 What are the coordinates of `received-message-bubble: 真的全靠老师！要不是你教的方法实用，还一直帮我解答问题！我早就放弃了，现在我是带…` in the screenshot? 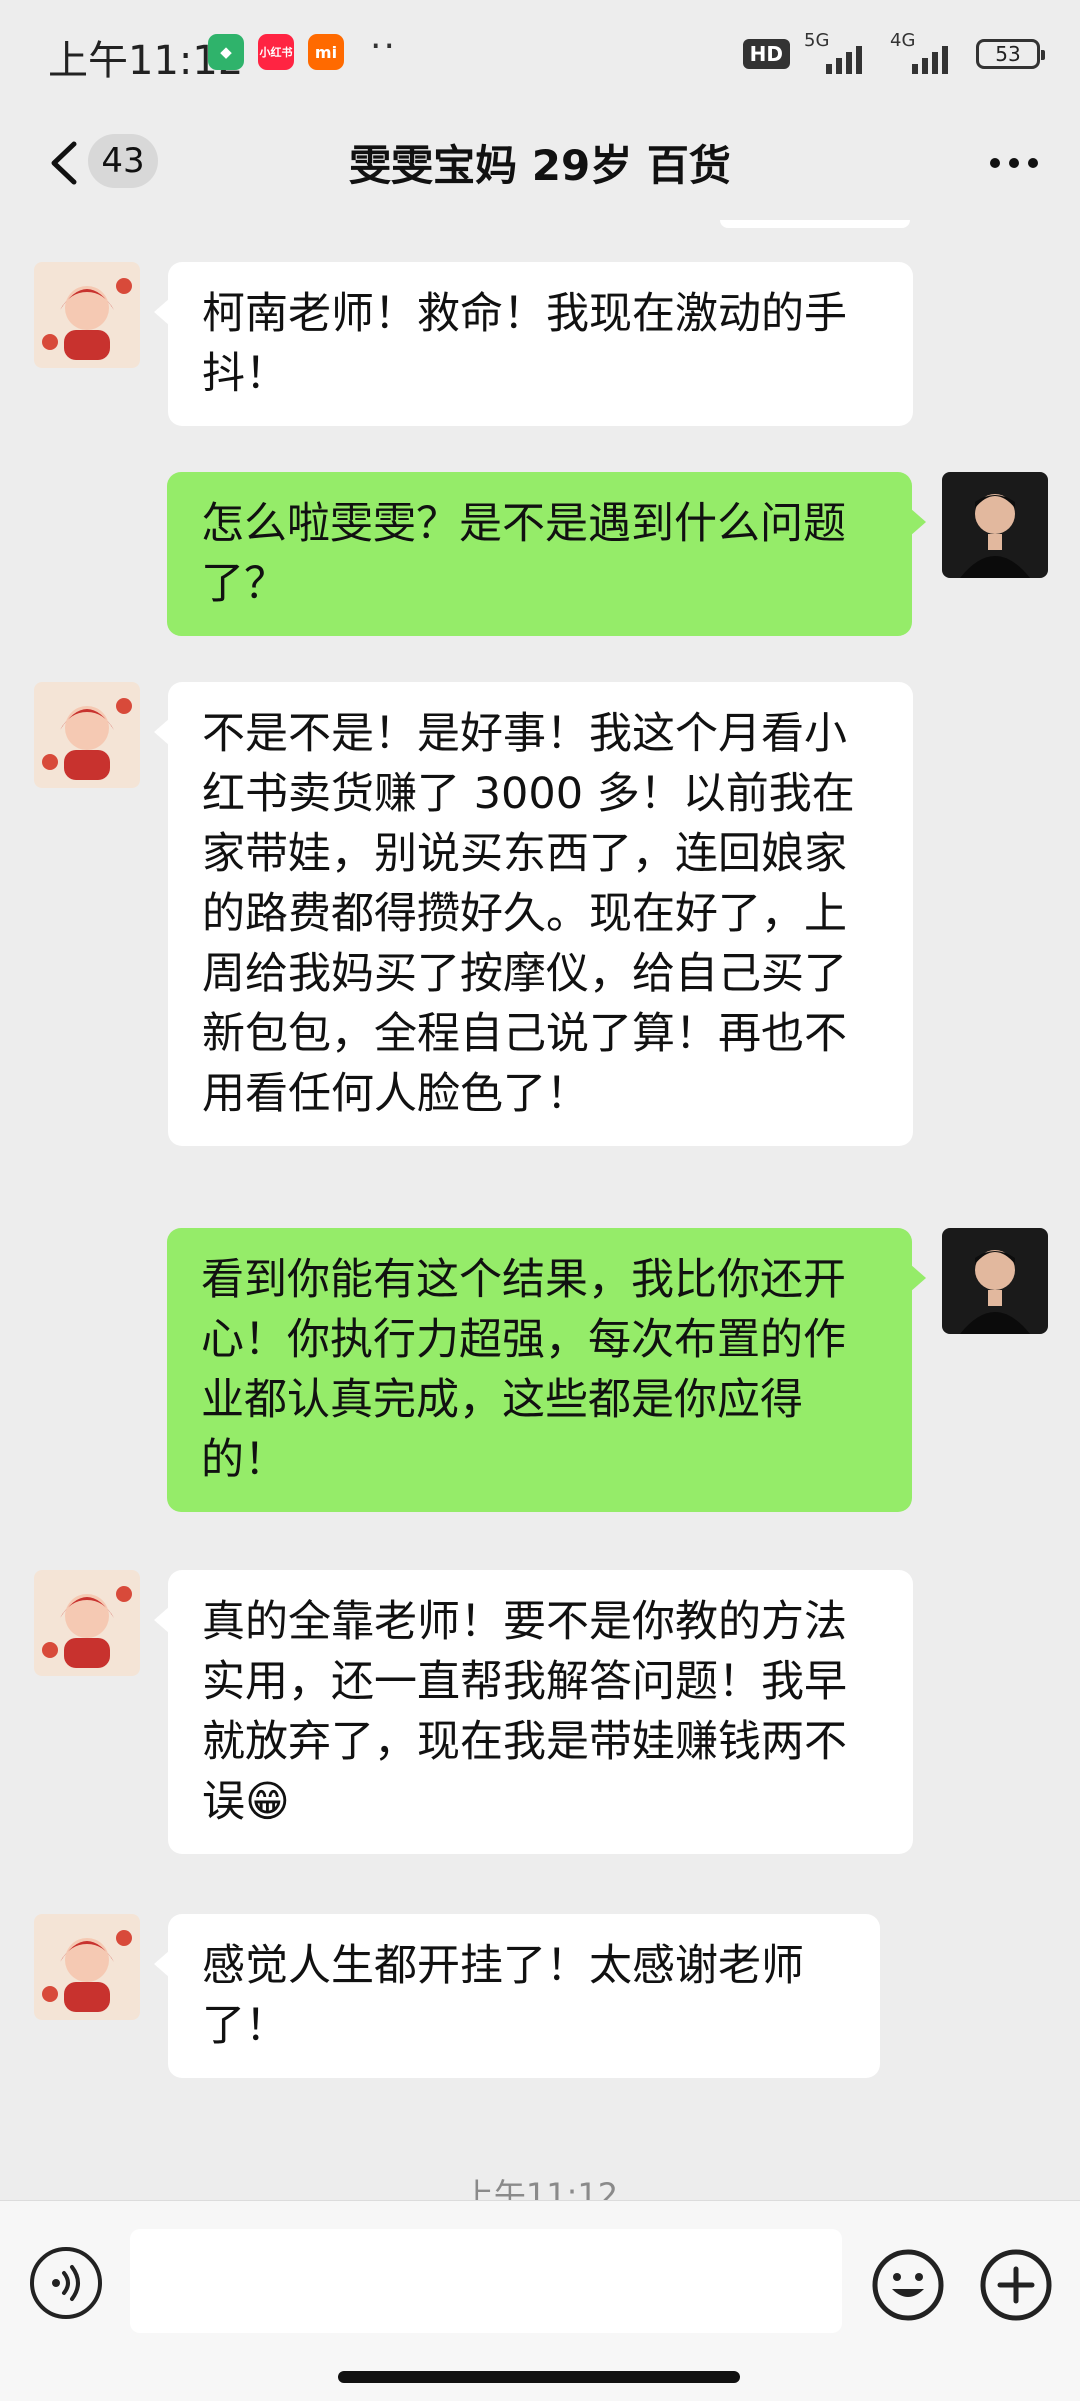 It's located at (533, 1712).